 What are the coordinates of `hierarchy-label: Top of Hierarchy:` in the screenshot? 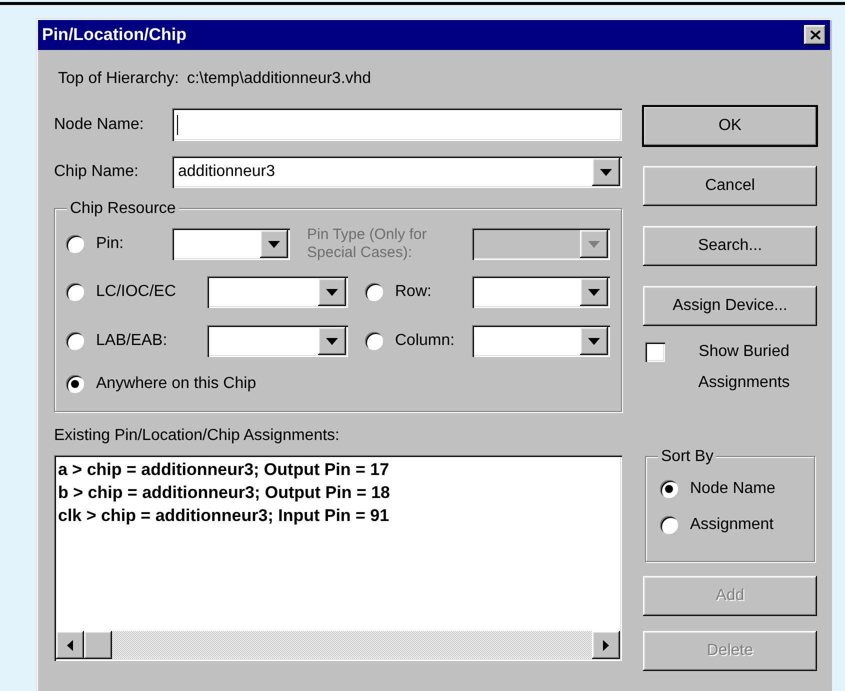 It's located at (118, 79).